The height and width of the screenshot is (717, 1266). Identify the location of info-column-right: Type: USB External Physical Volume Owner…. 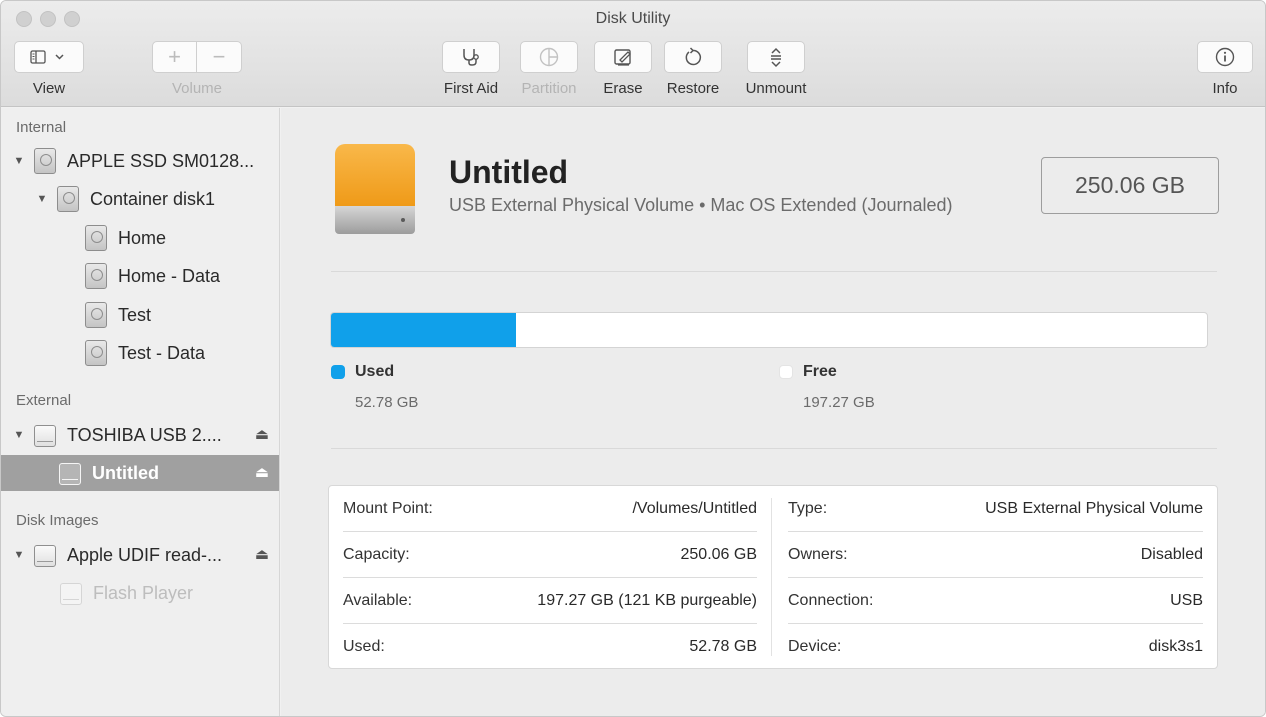
(995, 577).